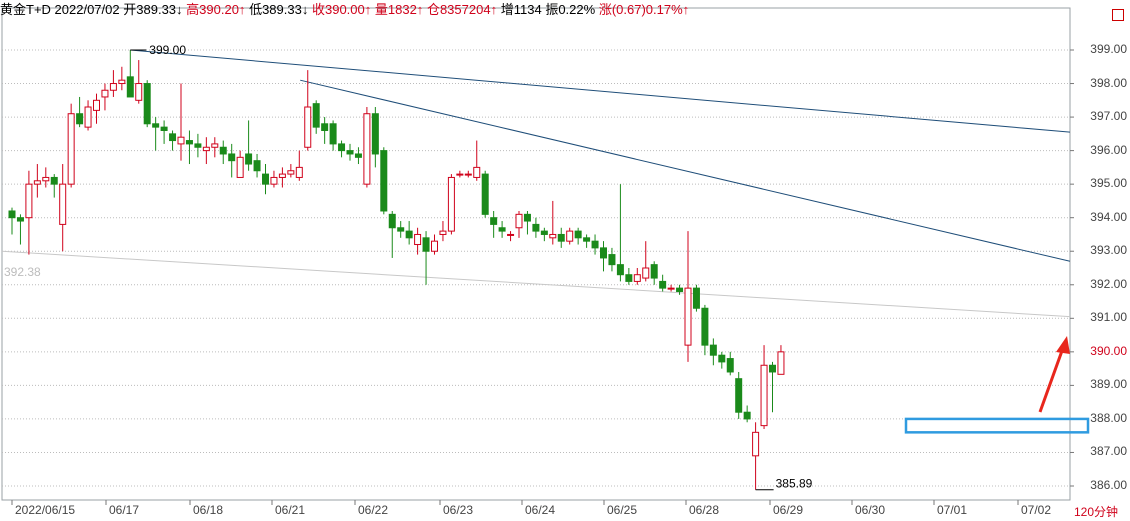 This screenshot has width=1130, height=521. Describe the element at coordinates (507, 9) in the screenshot. I see `increase-label: 增` at that location.